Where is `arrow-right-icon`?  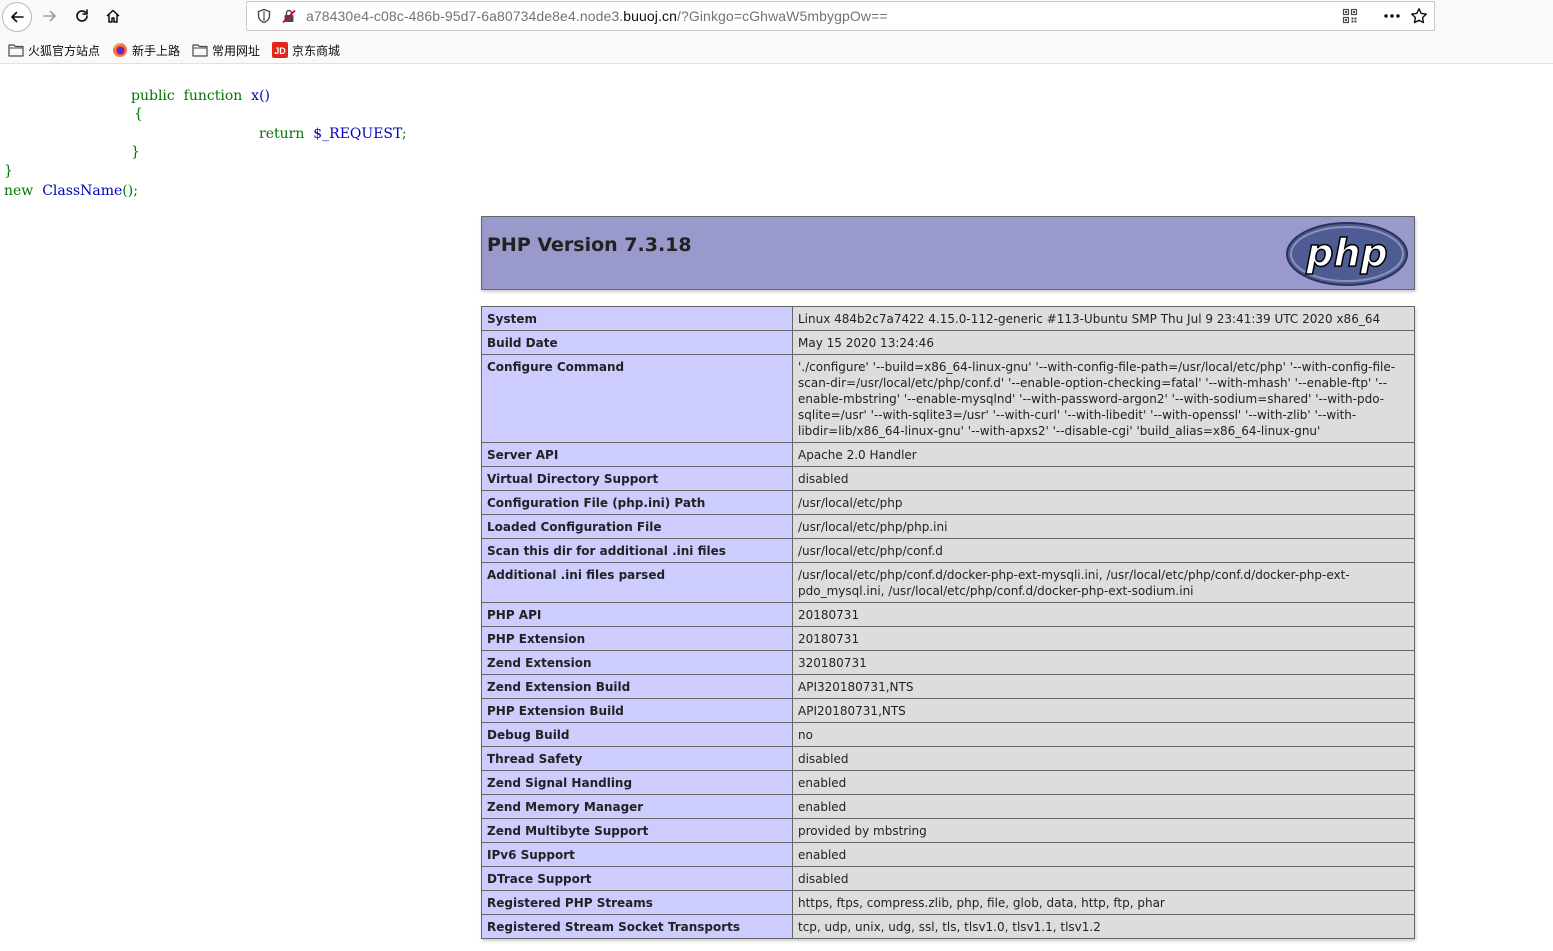
arrow-right-icon is located at coordinates (49, 16).